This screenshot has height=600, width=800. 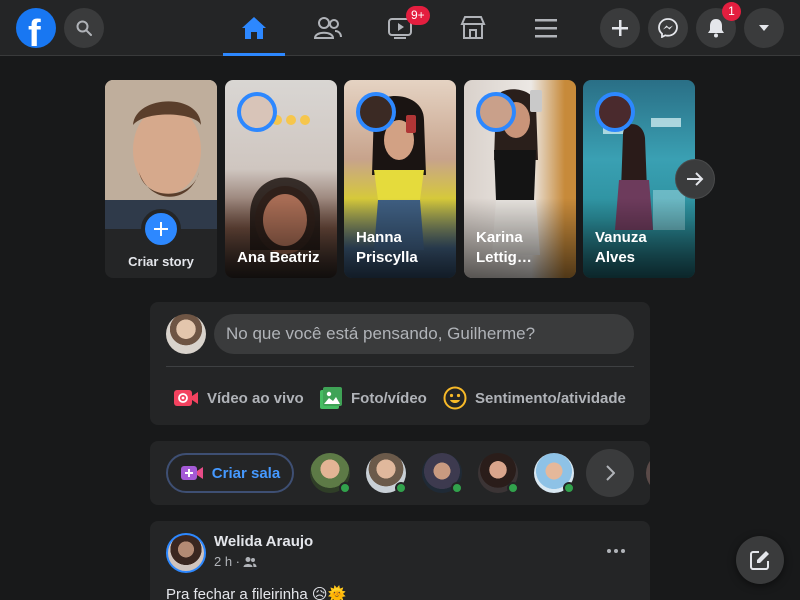 What do you see at coordinates (186, 553) in the screenshot?
I see `post-author-avatar` at bounding box center [186, 553].